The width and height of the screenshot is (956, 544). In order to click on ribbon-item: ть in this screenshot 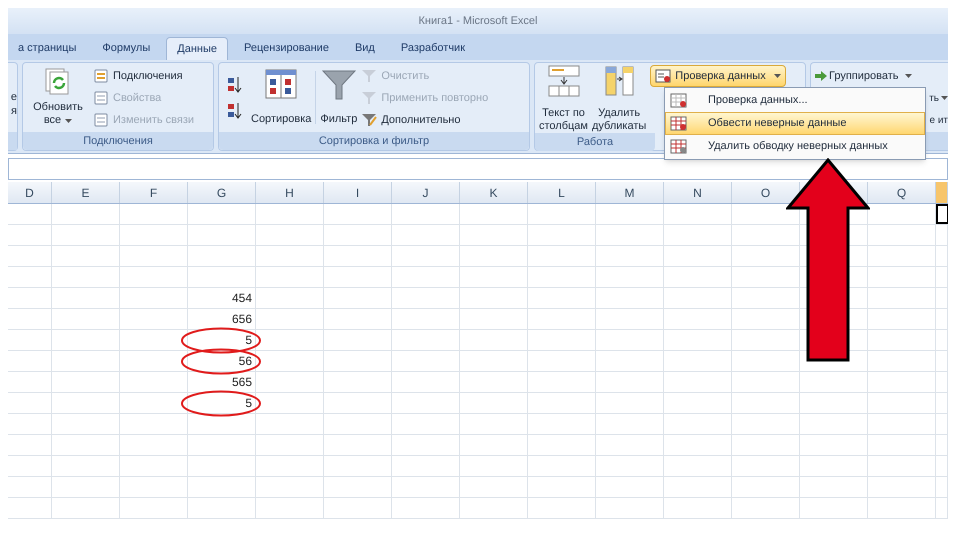, I will do `click(938, 98)`.